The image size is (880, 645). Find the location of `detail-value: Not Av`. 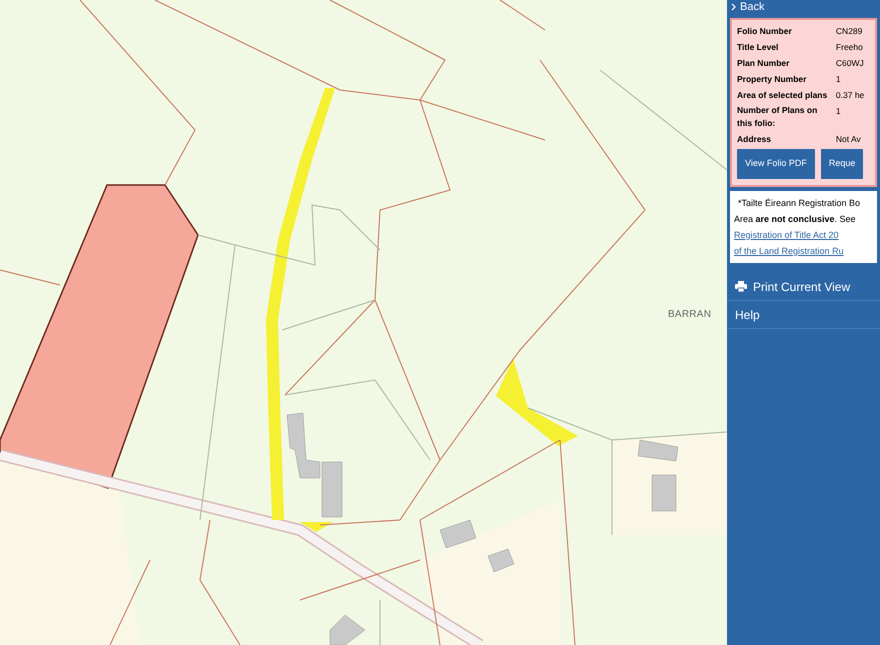

detail-value: Not Av is located at coordinates (849, 139).